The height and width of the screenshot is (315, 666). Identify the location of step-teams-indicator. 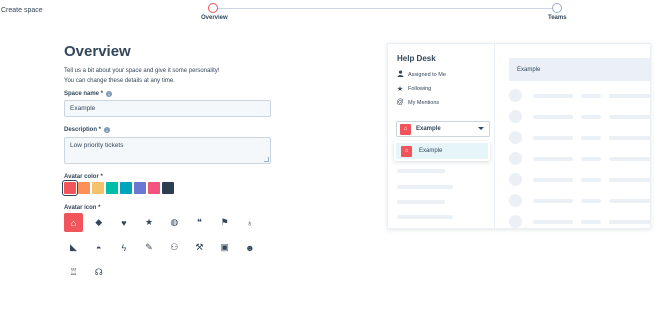
(557, 8).